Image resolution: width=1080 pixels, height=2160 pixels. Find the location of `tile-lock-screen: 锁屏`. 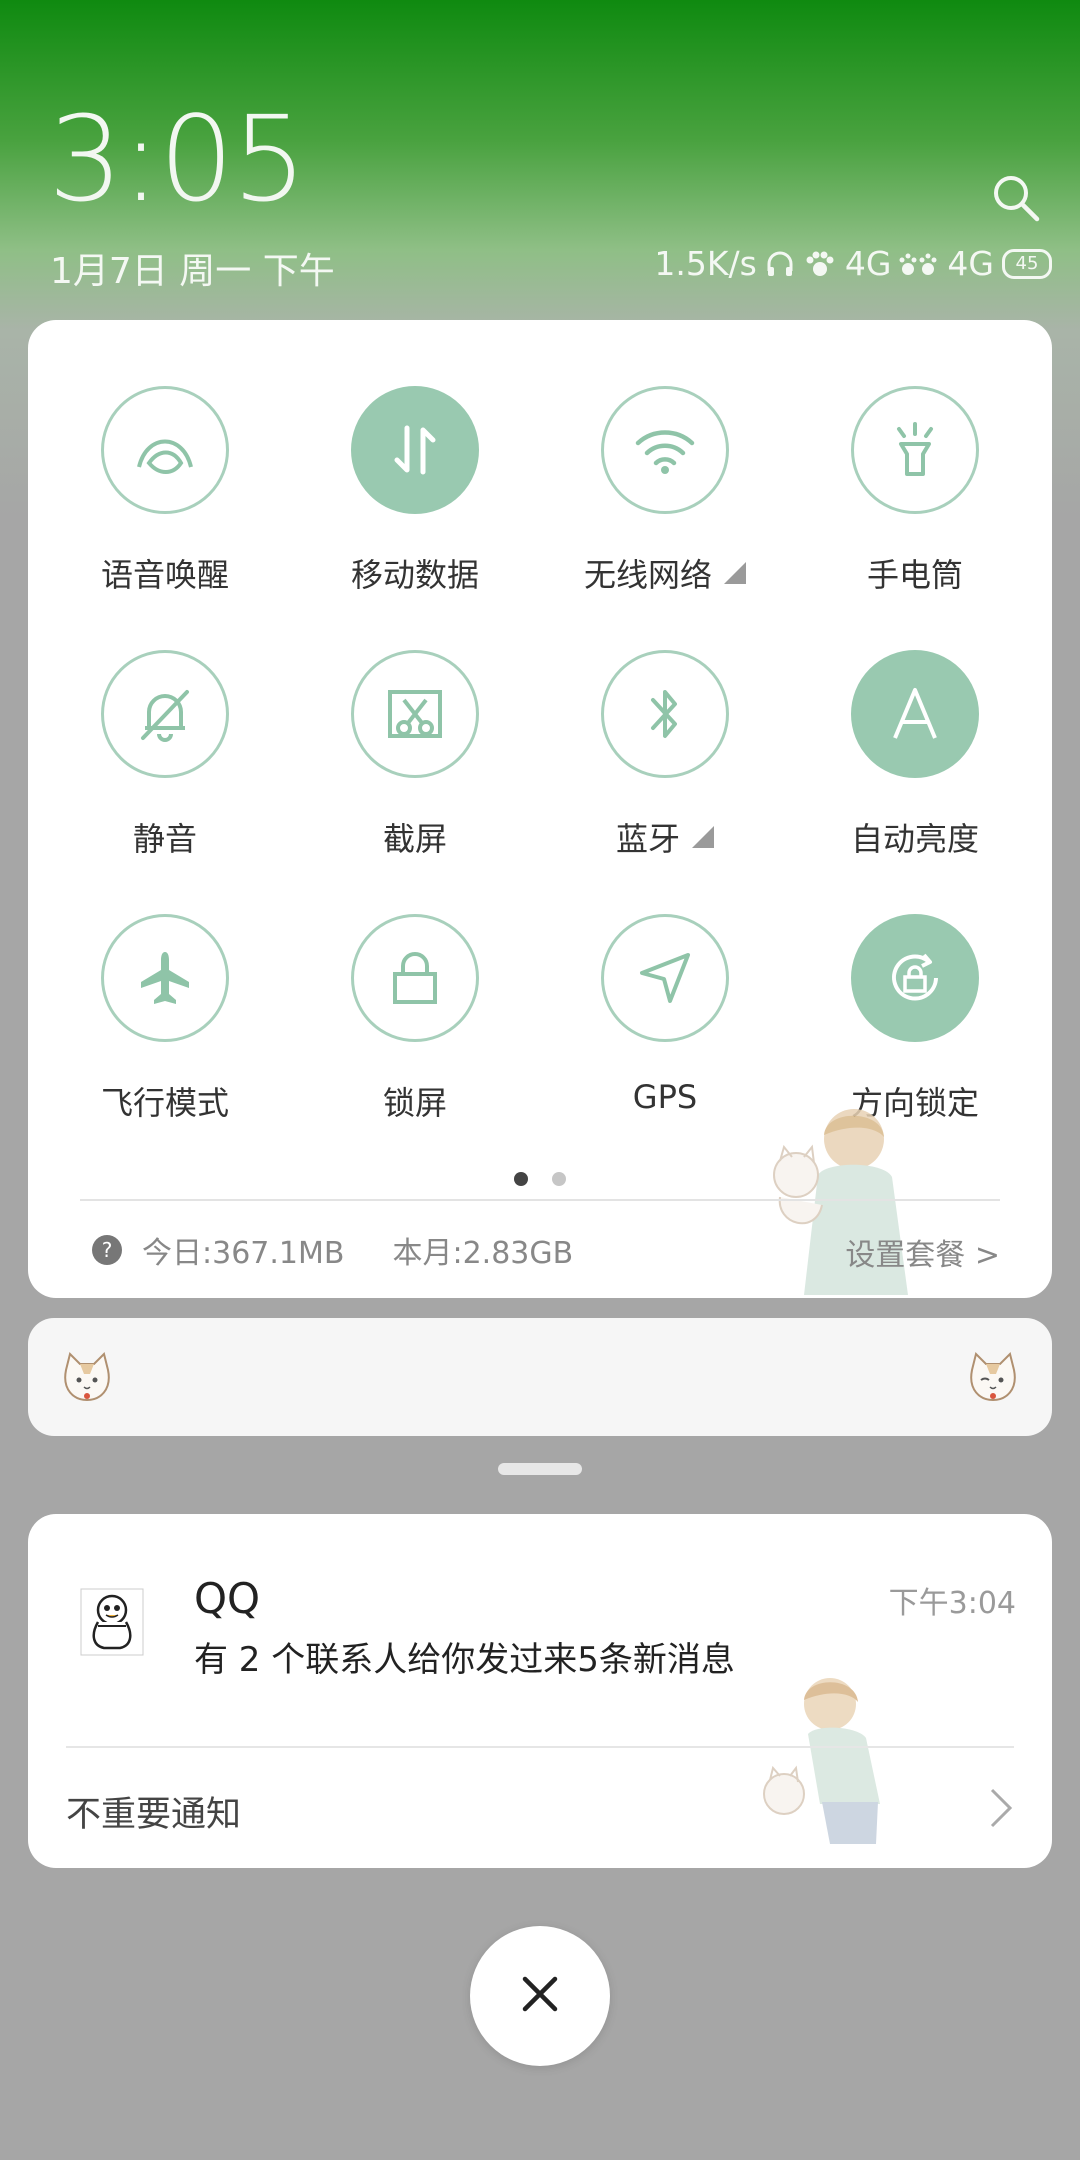

tile-lock-screen: 锁屏 is located at coordinates (415, 1019).